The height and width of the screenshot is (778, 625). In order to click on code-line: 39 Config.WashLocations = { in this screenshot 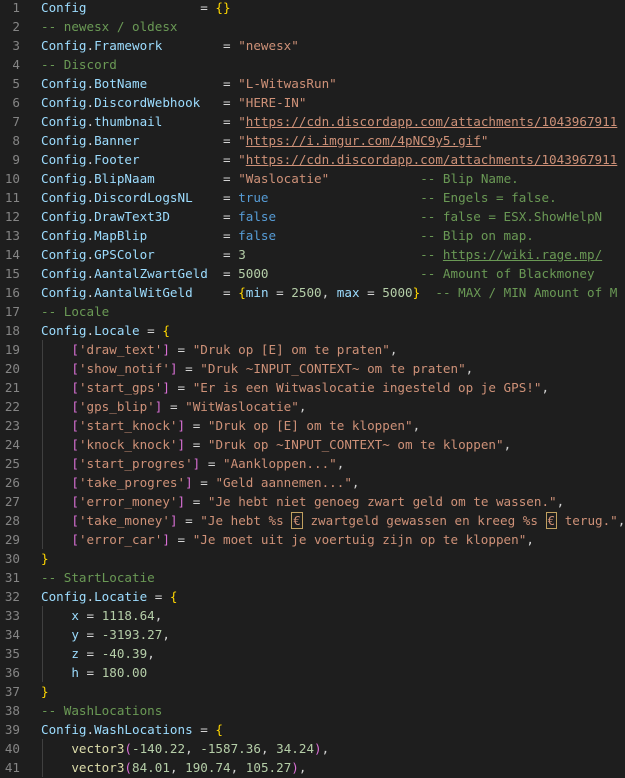, I will do `click(312, 729)`.